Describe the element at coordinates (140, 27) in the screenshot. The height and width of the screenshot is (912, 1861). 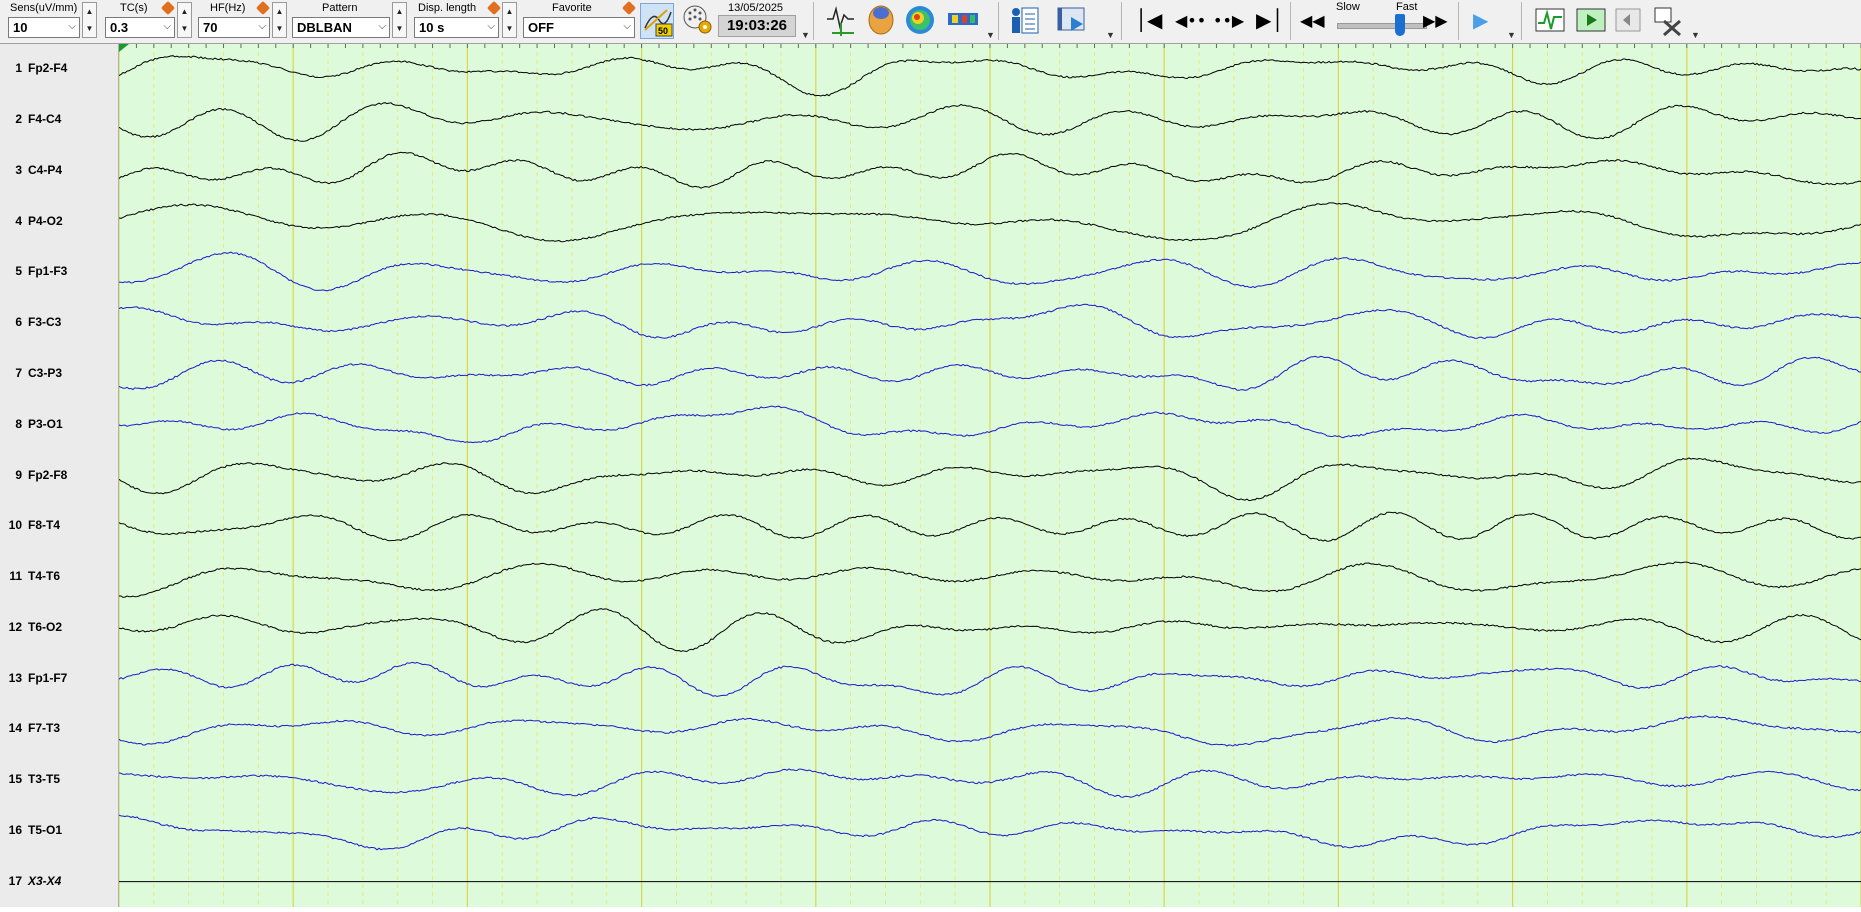
I see `tc-select: 0.3 ⌵` at that location.